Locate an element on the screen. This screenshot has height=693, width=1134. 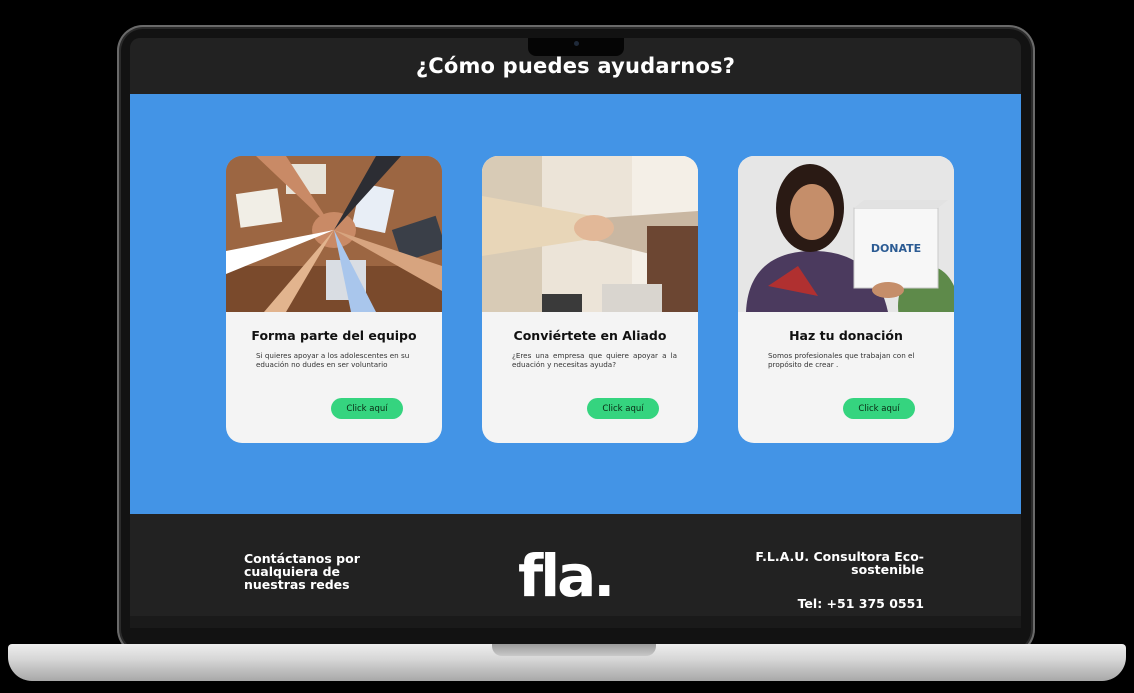
fla-logo: fla. is located at coordinates (566, 576).